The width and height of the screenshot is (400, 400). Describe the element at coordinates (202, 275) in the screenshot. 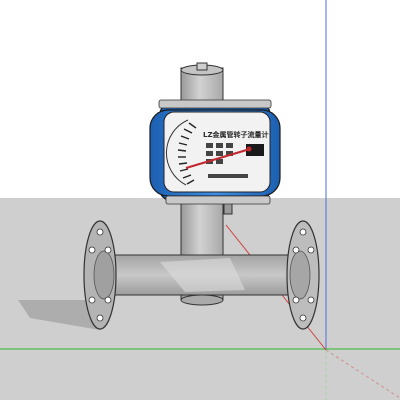

I see `horizontal-pipe` at that location.